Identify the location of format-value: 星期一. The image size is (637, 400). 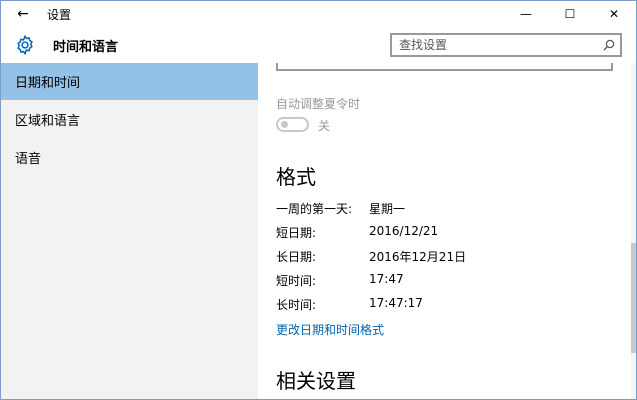
(387, 209).